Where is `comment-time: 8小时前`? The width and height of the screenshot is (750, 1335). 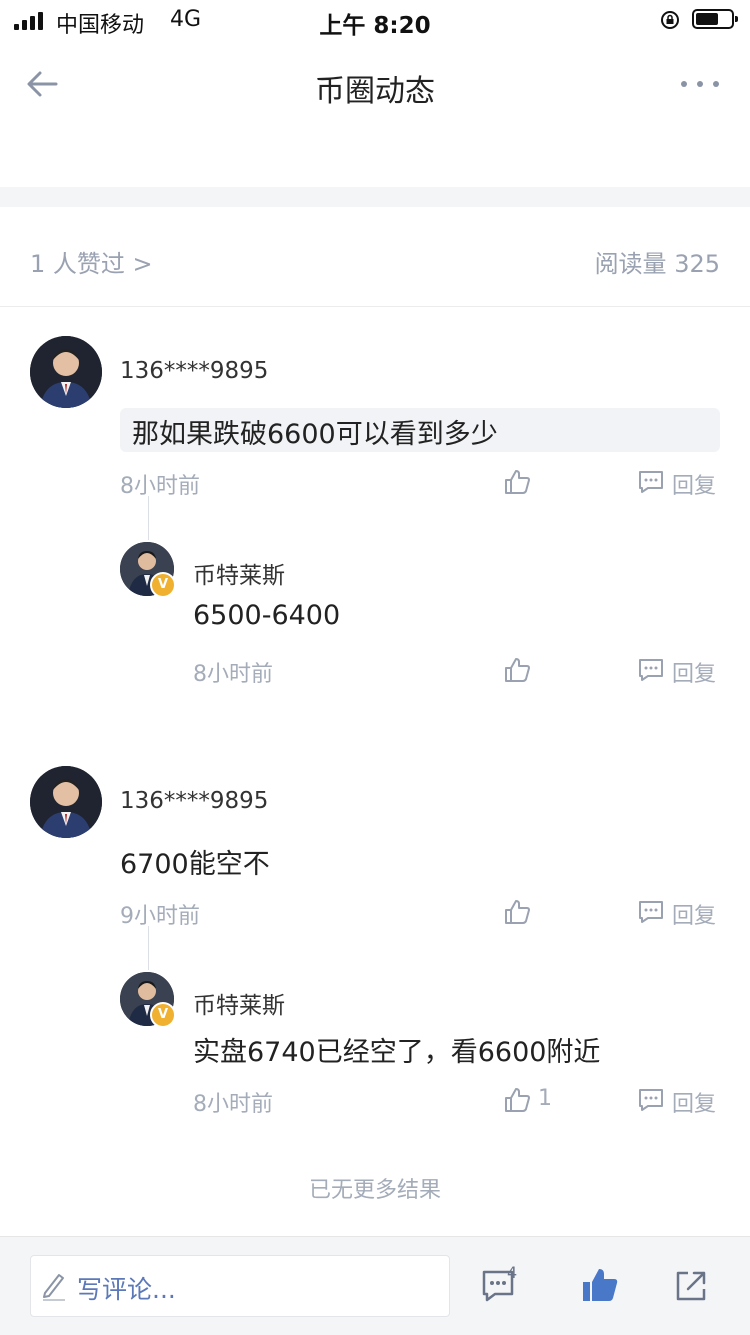 comment-time: 8小时前 is located at coordinates (160, 486).